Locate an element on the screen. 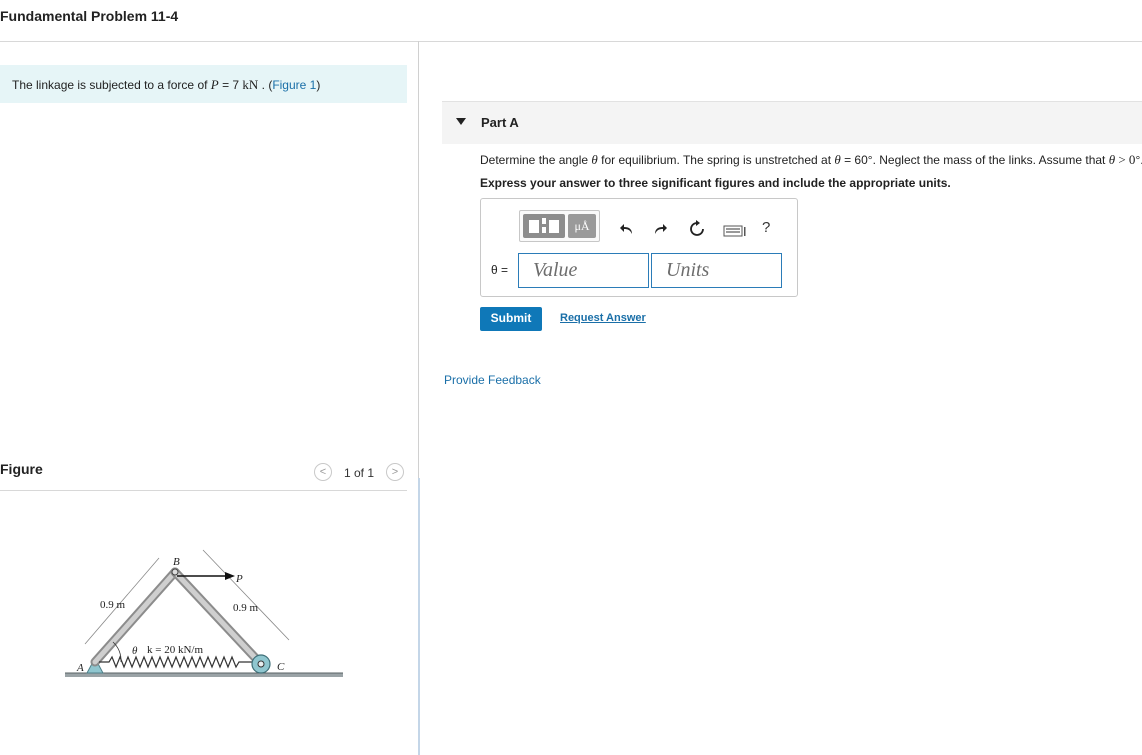  pin-c is located at coordinates (261, 664).